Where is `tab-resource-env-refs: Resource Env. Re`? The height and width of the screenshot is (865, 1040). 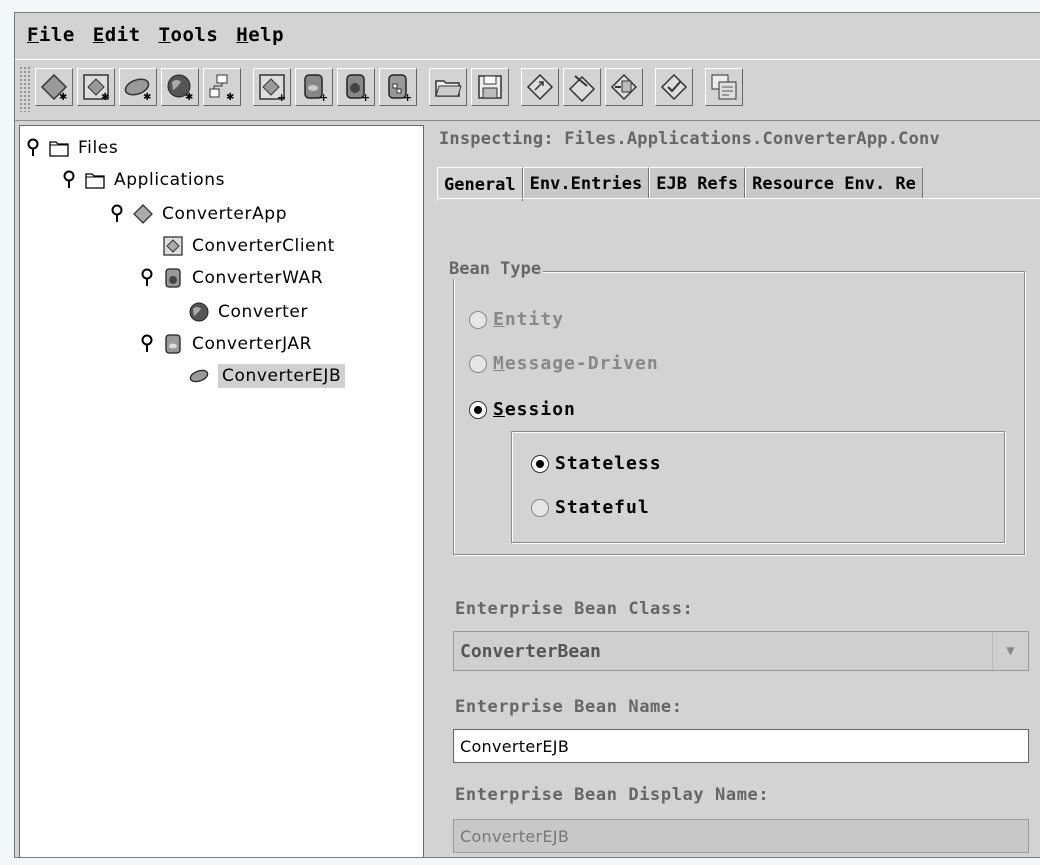
tab-resource-env-refs: Resource Env. Re is located at coordinates (834, 183).